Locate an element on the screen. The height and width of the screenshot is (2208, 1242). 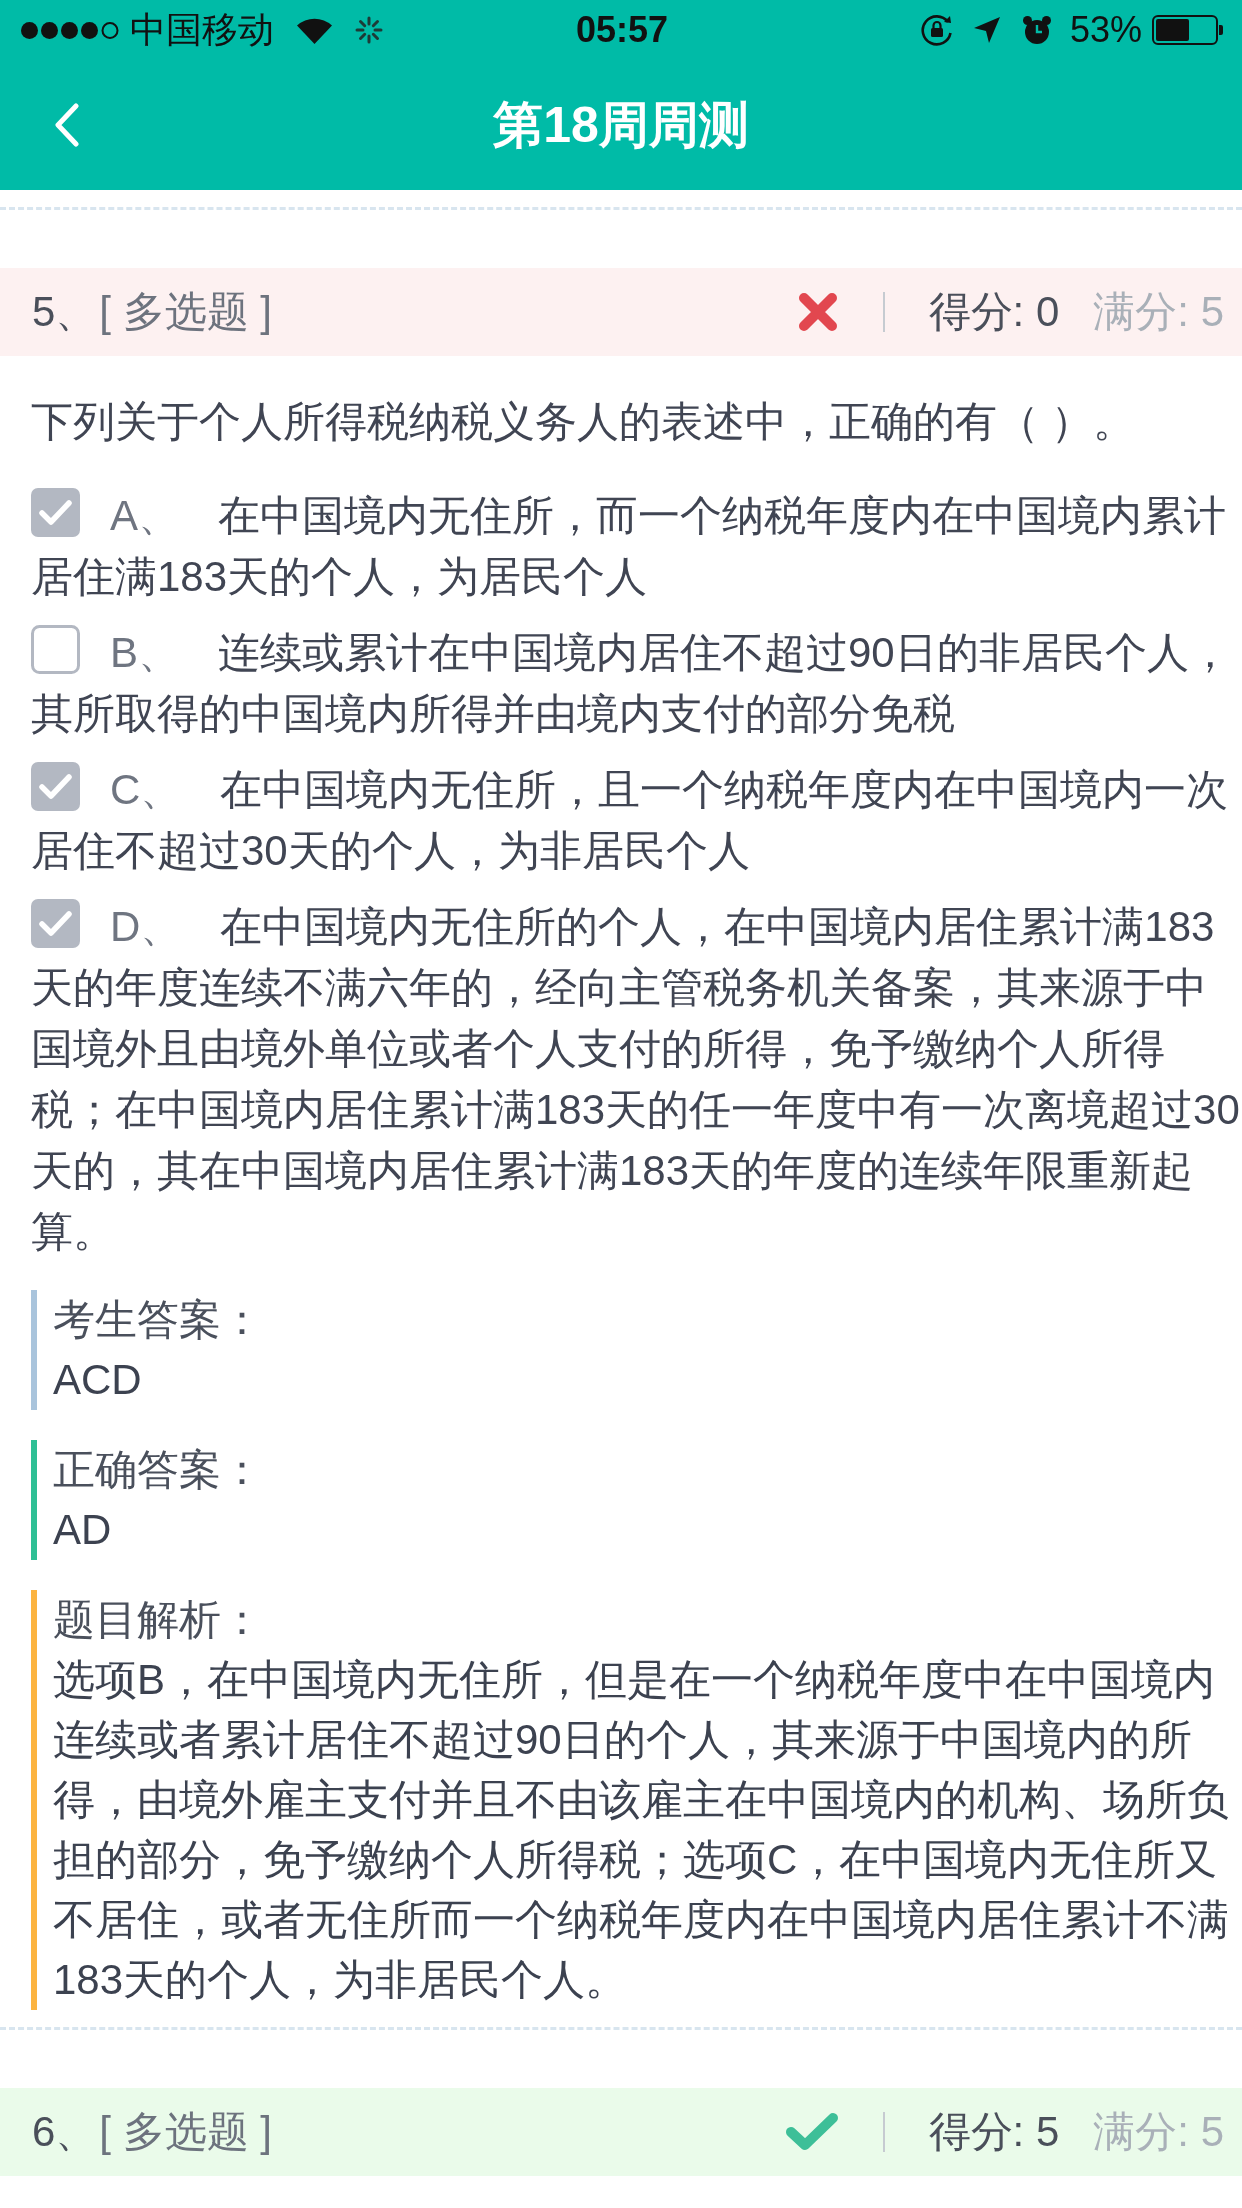
loading-spinner-icon is located at coordinates (369, 30).